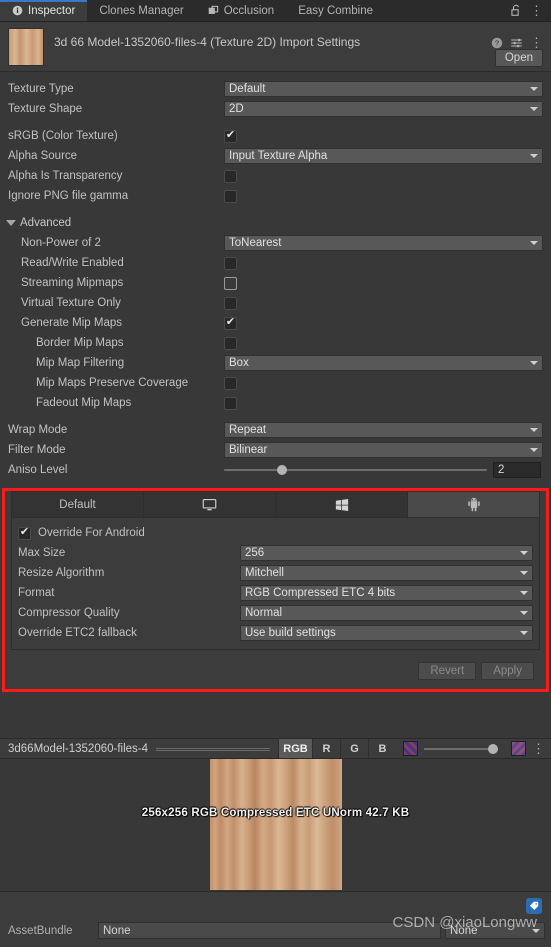 This screenshot has height=947, width=551. I want to click on channel-toggle-r: R, so click(326, 748).